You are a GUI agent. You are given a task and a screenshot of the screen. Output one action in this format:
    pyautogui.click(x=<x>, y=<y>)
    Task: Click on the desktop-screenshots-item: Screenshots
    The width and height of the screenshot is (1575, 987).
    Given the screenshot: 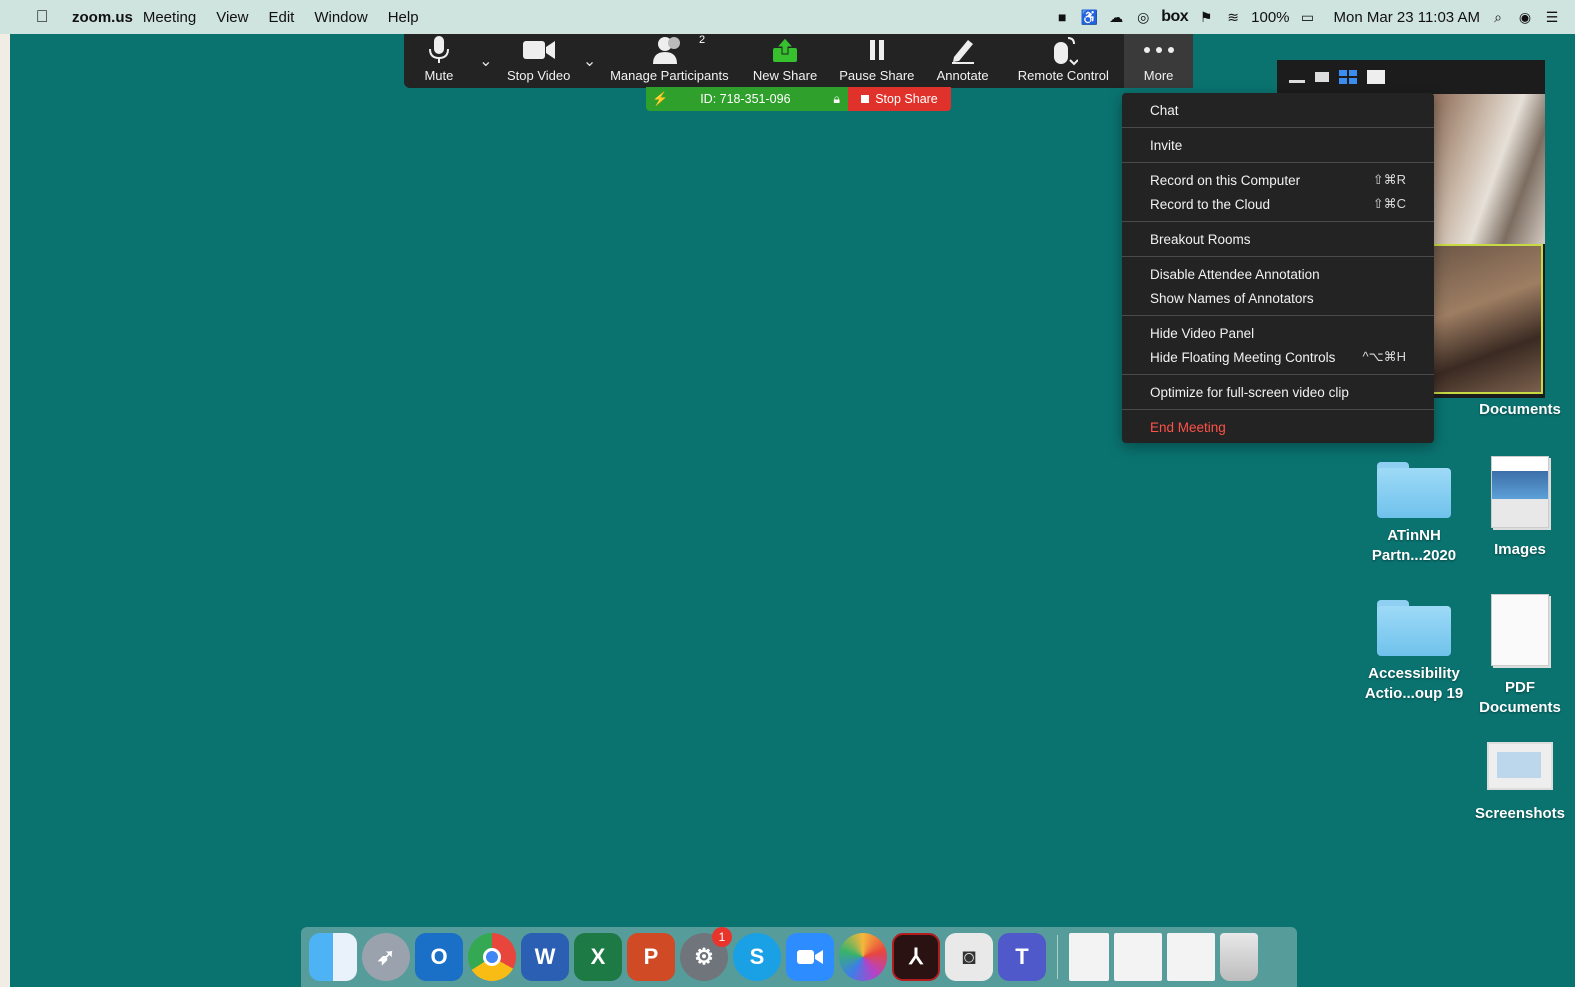 What is the action you would take?
    pyautogui.click(x=1520, y=783)
    